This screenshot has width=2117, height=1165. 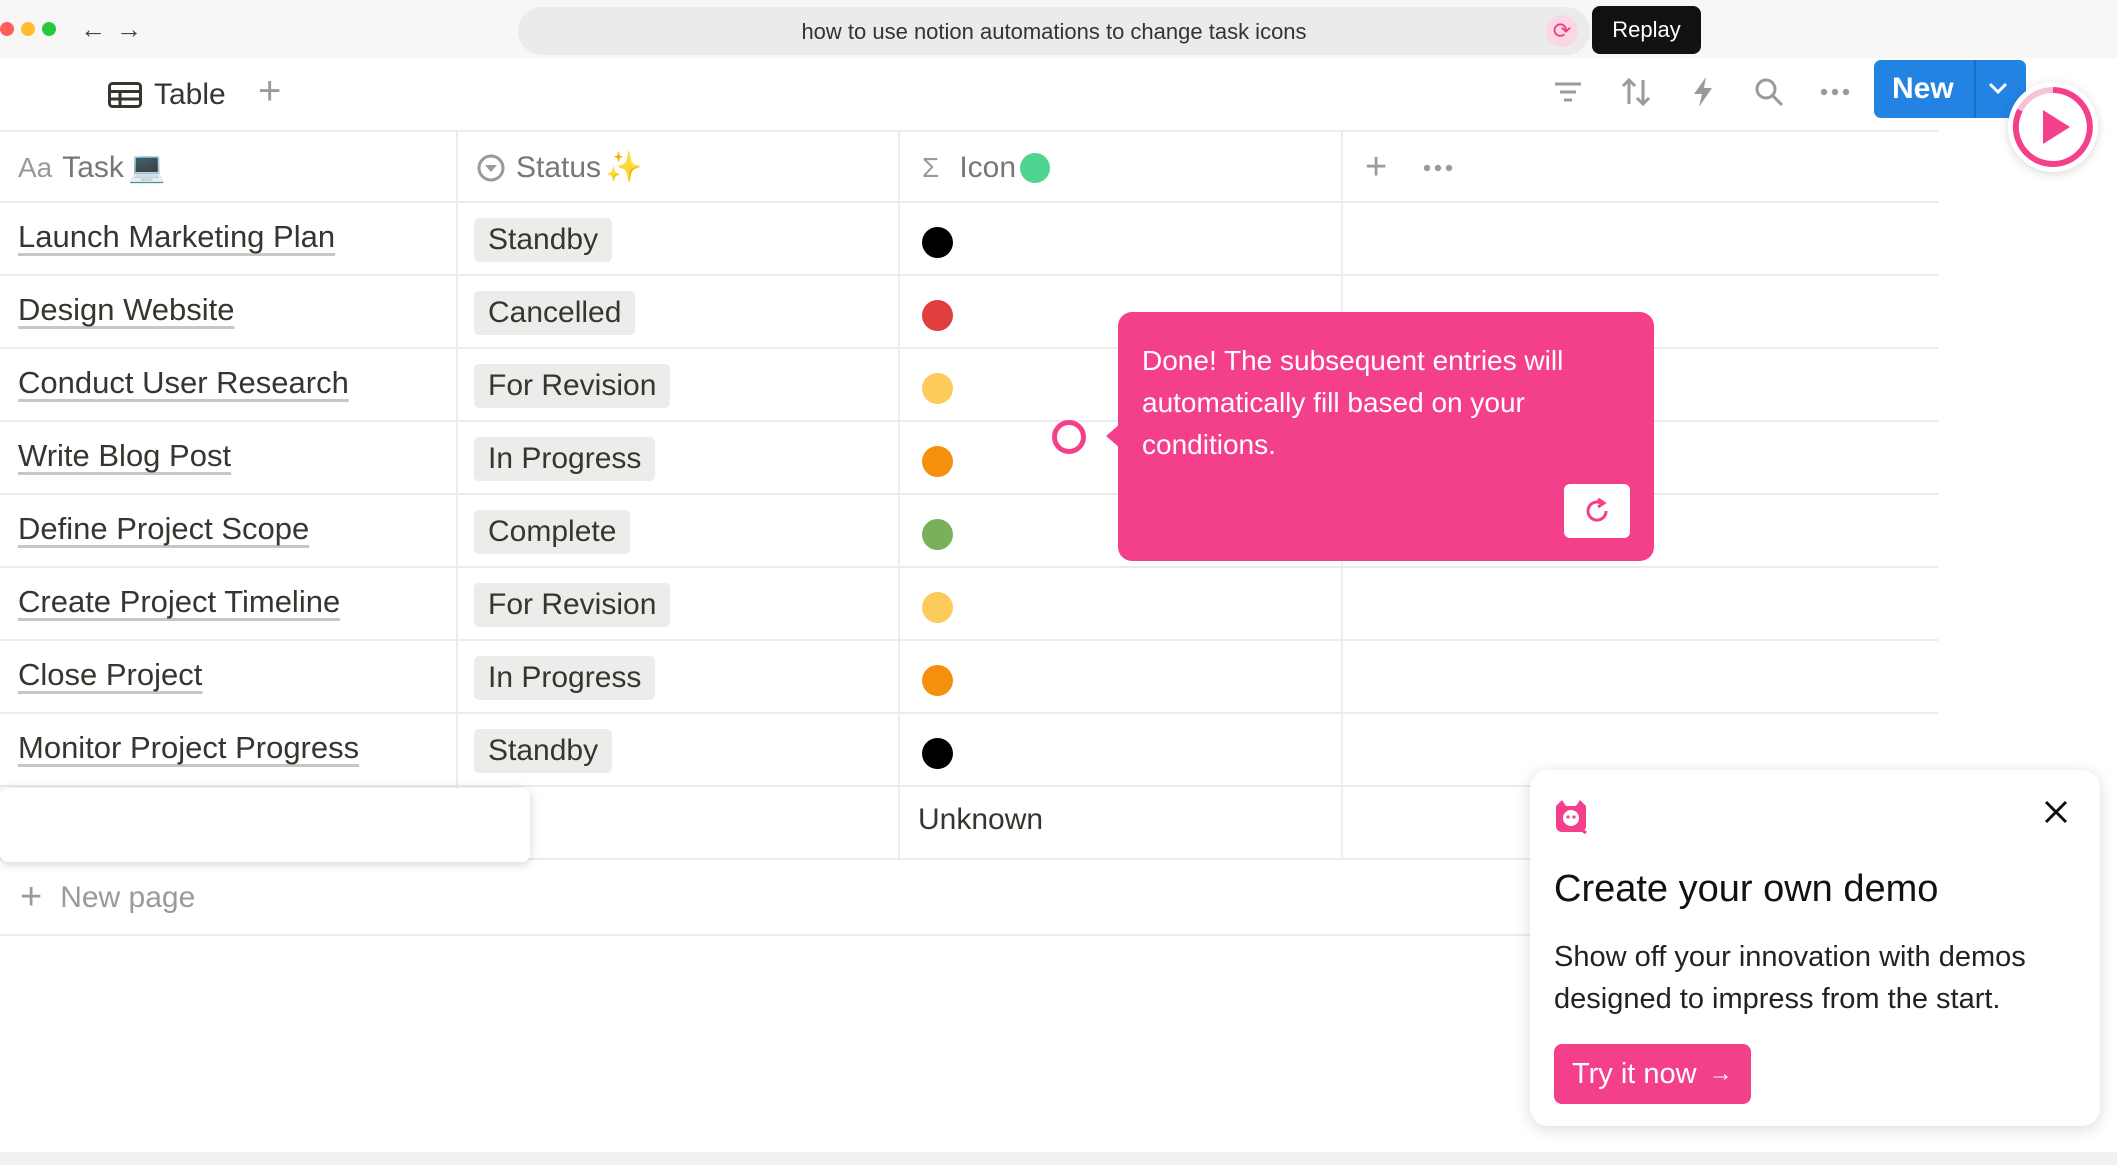 What do you see at coordinates (2053, 127) in the screenshot?
I see `play-demo-button` at bounding box center [2053, 127].